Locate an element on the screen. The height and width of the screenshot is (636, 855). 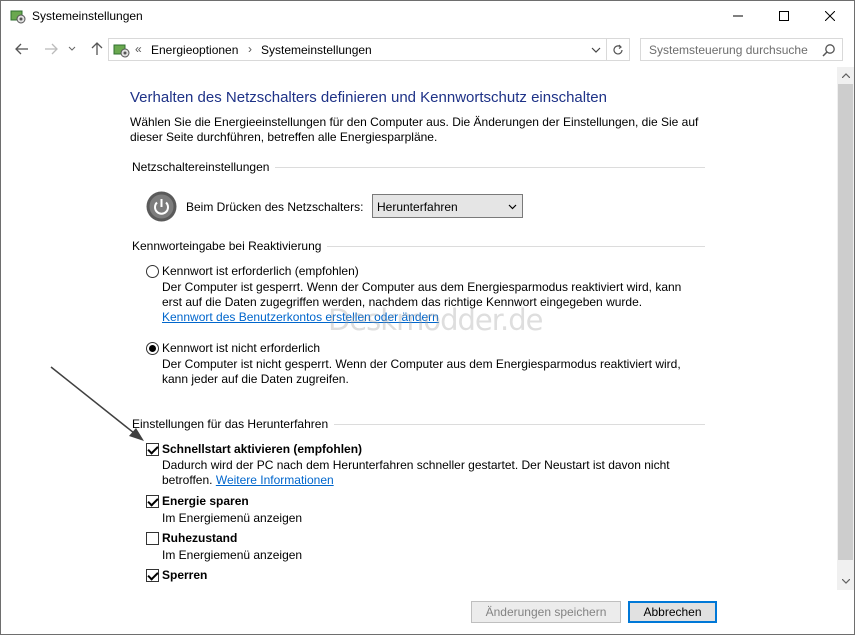
minimize-icon is located at coordinates (738, 16).